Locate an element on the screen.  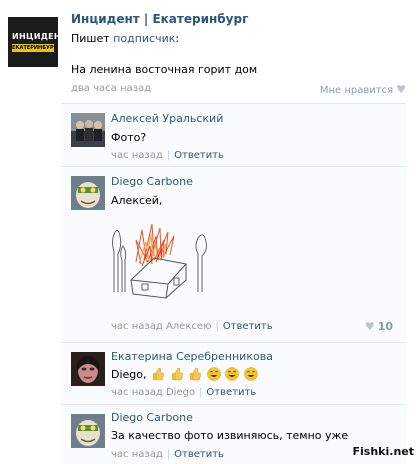
signer-prefix: Пишет is located at coordinates (92, 38).